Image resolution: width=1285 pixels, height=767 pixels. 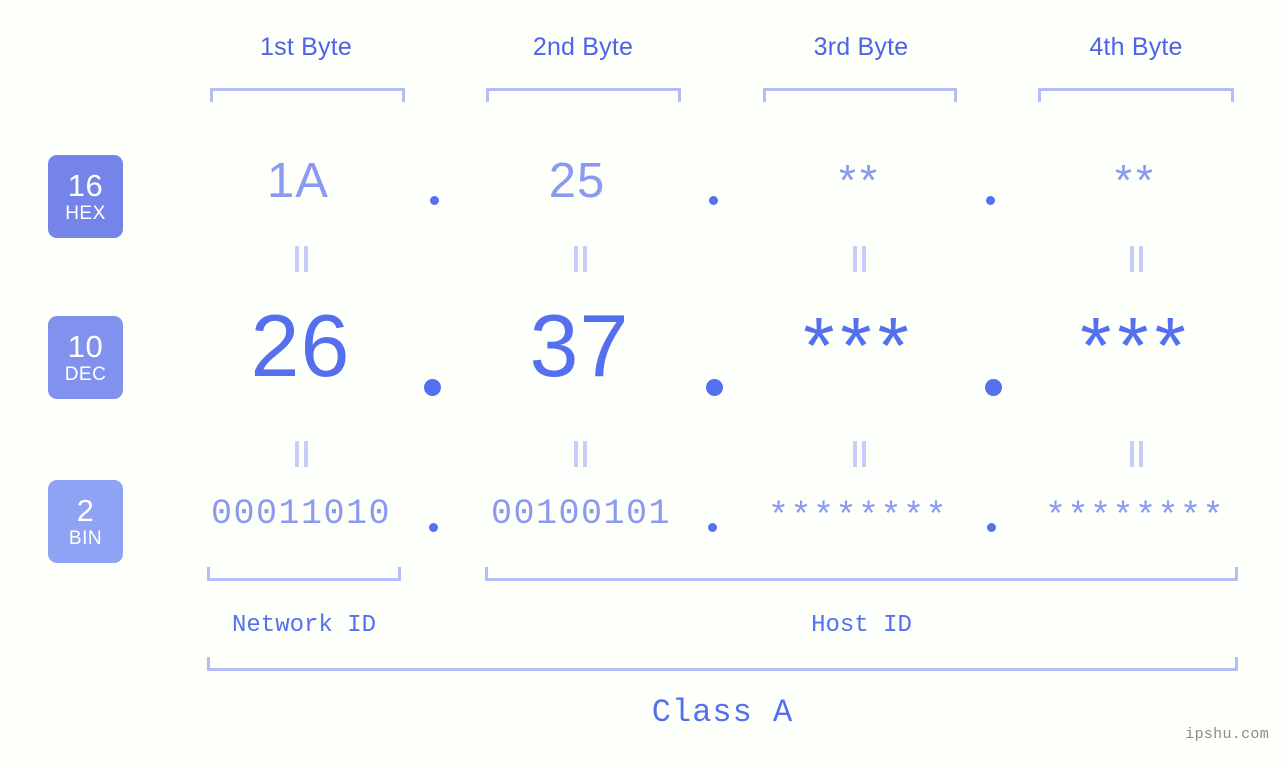 I want to click on bin-byte-4: ********, so click(x=1135, y=517).